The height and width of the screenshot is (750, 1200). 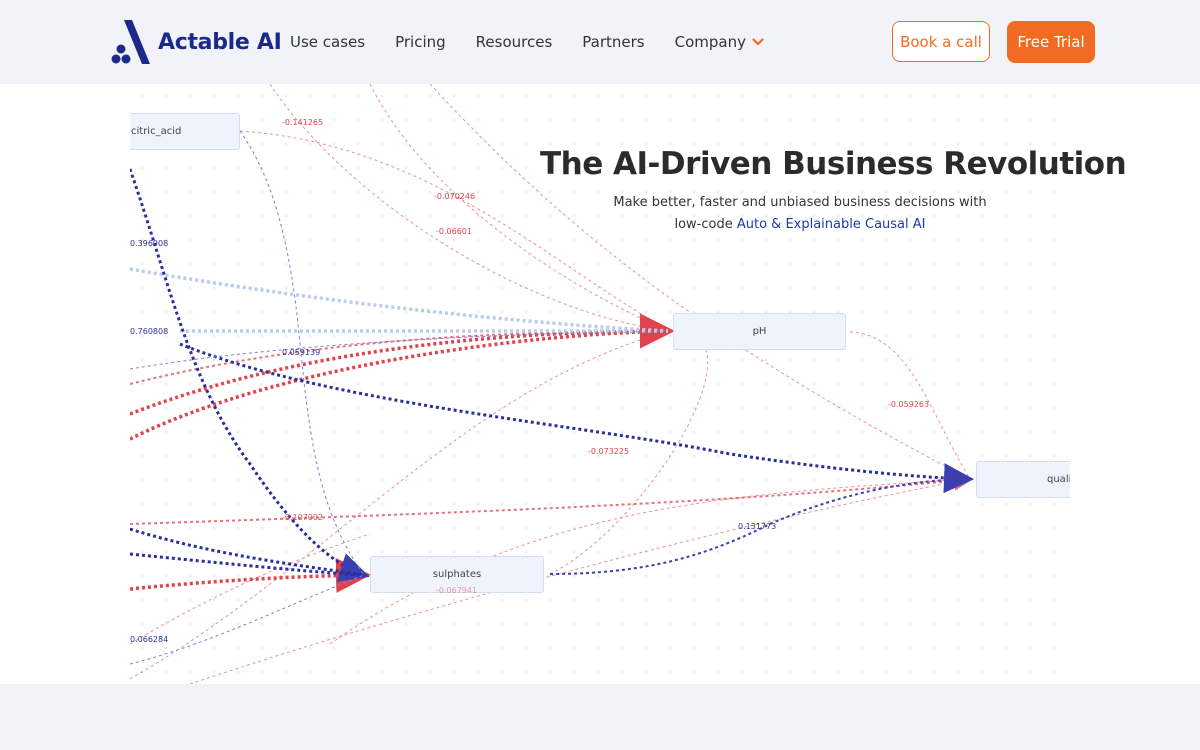 I want to click on node-sulphates-label: sulphates, so click(x=457, y=574).